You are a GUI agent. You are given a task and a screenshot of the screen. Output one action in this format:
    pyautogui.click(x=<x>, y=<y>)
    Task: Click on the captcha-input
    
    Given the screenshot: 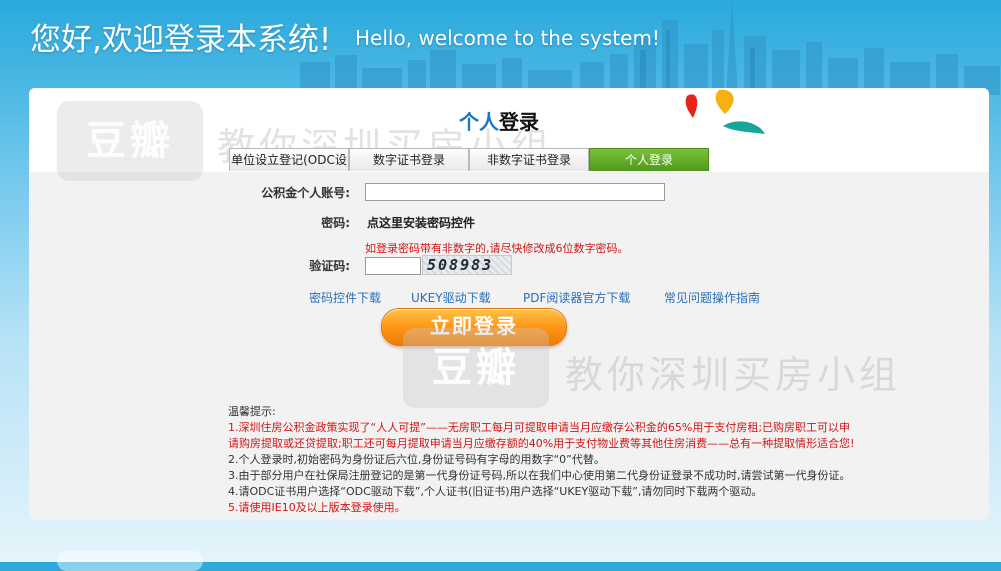 What is the action you would take?
    pyautogui.click(x=393, y=266)
    